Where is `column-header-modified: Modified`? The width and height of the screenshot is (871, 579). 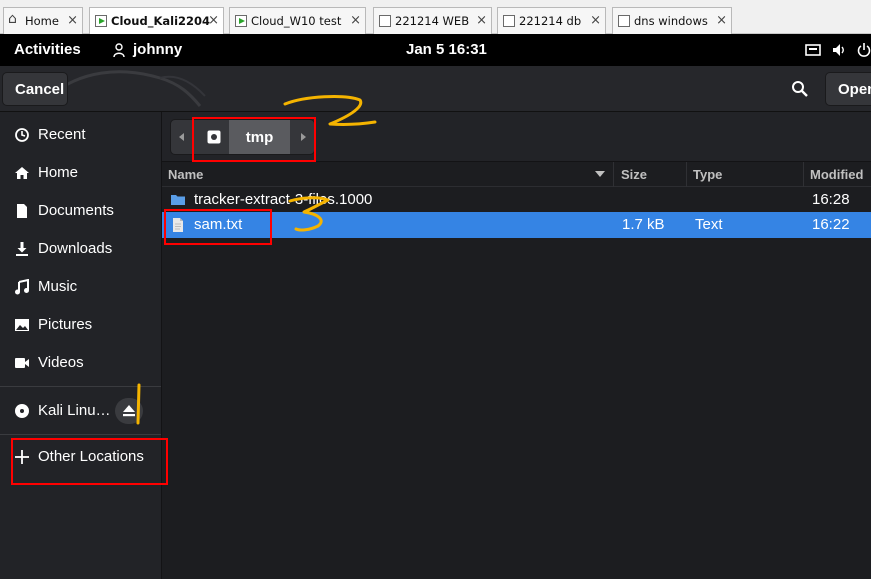 column-header-modified: Modified is located at coordinates (840, 174).